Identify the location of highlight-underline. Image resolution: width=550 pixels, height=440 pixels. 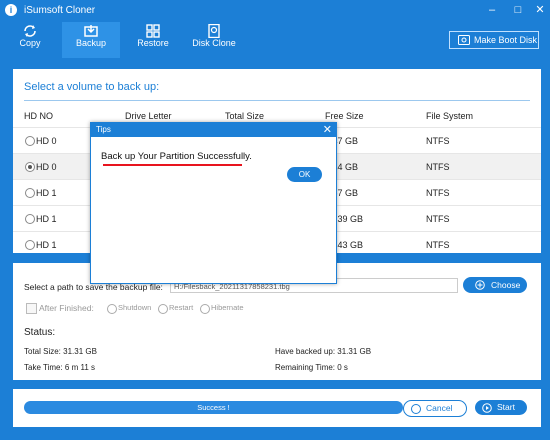
(172, 165).